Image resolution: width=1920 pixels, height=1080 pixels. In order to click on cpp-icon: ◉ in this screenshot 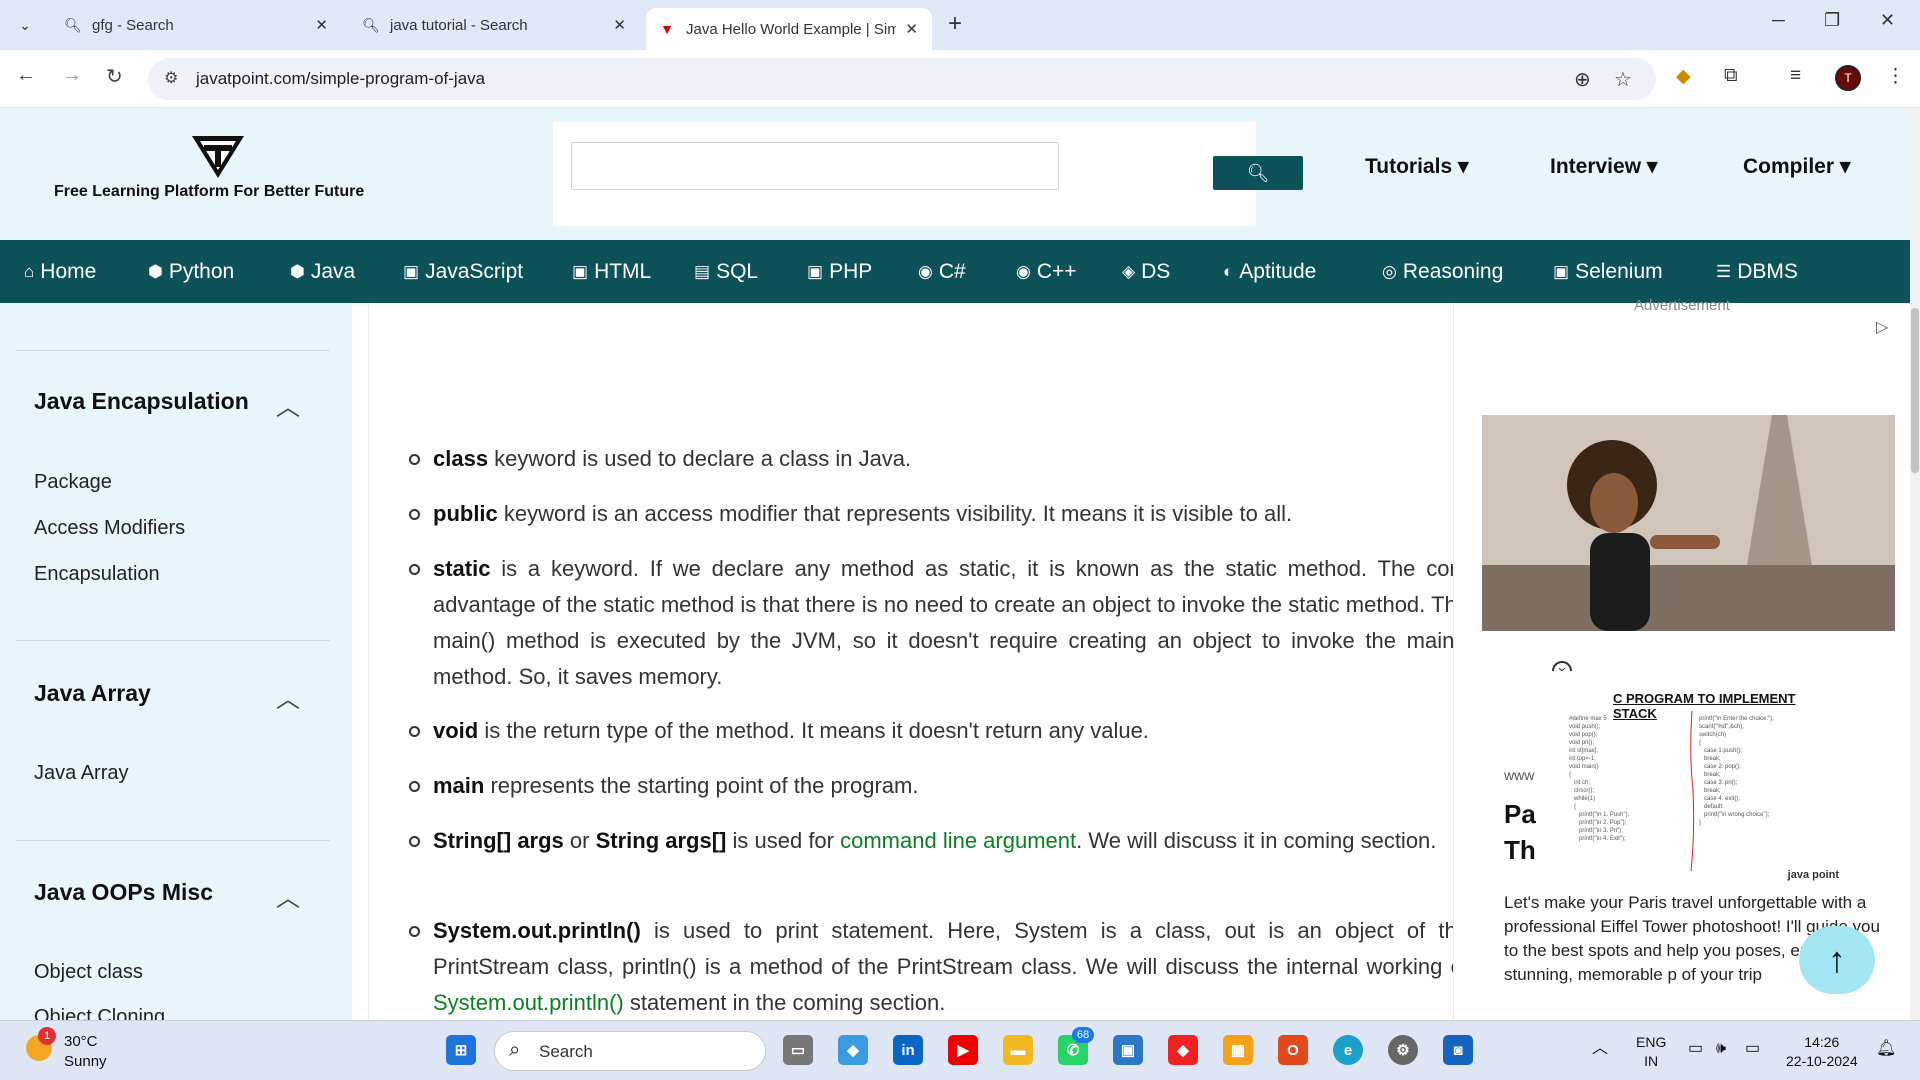, I will do `click(1023, 271)`.